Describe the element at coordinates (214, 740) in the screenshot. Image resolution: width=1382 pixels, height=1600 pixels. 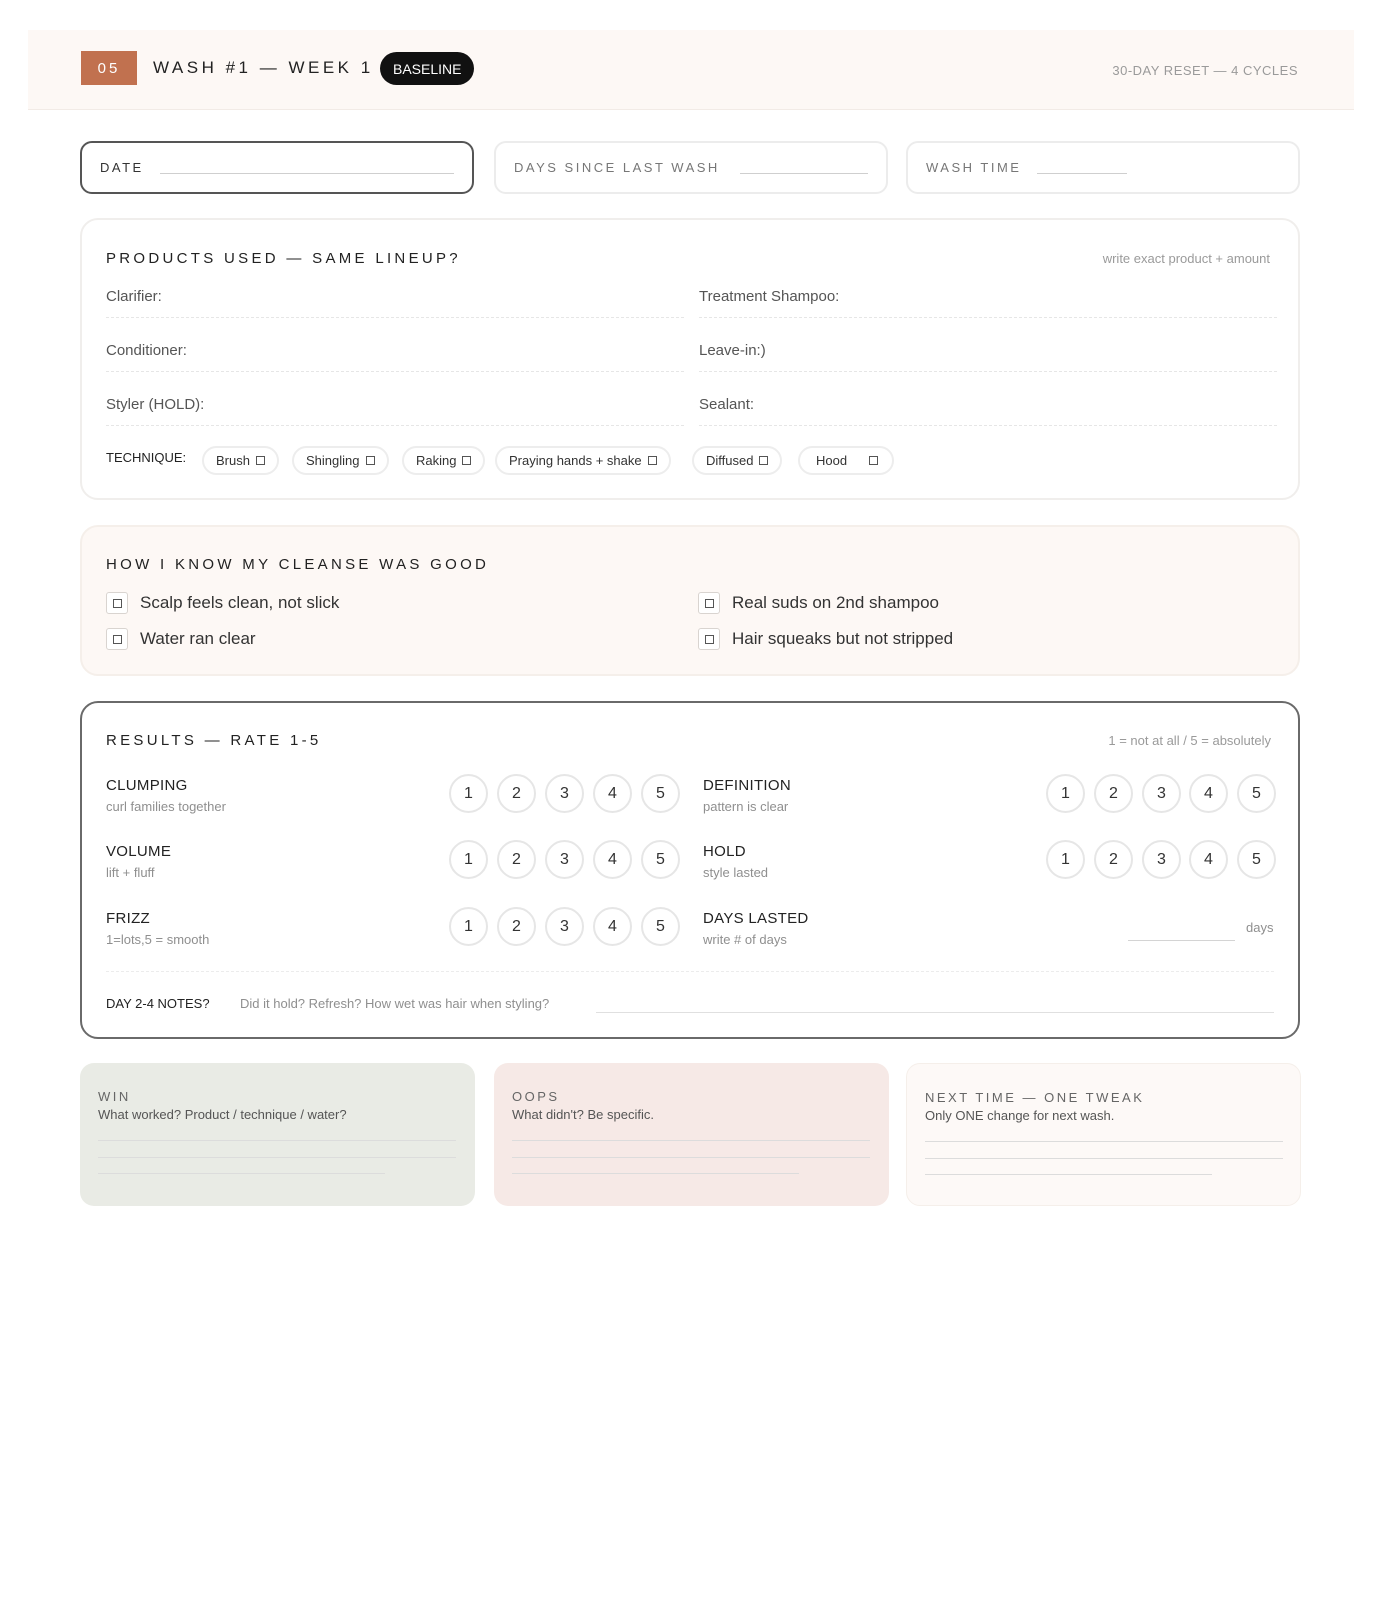
I see `results-title: RESULTS — RATE 1-5` at that location.